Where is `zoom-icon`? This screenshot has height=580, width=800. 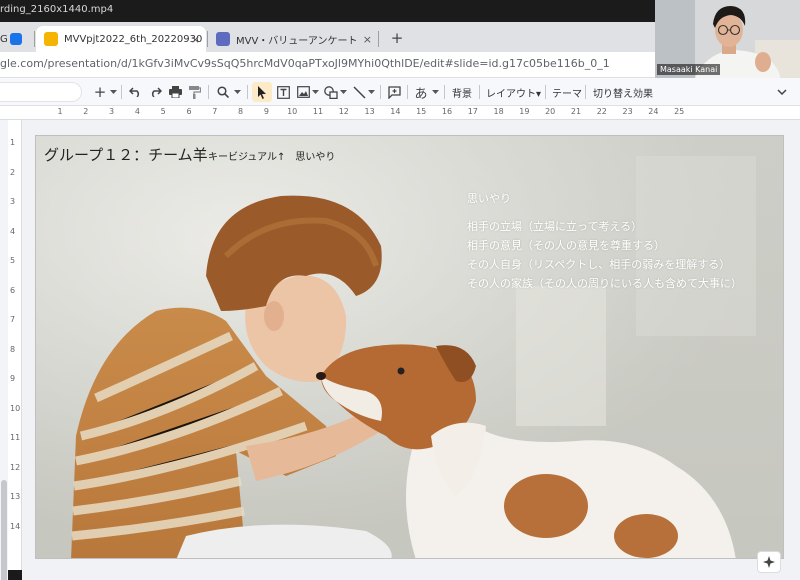 zoom-icon is located at coordinates (223, 92).